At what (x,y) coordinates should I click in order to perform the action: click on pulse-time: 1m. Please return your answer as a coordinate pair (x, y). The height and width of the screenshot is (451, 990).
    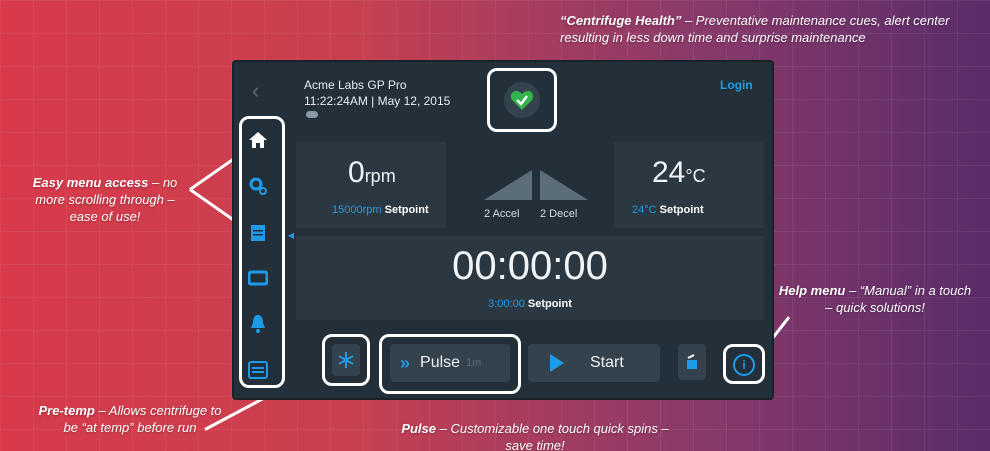
    Looking at the image, I should click on (474, 363).